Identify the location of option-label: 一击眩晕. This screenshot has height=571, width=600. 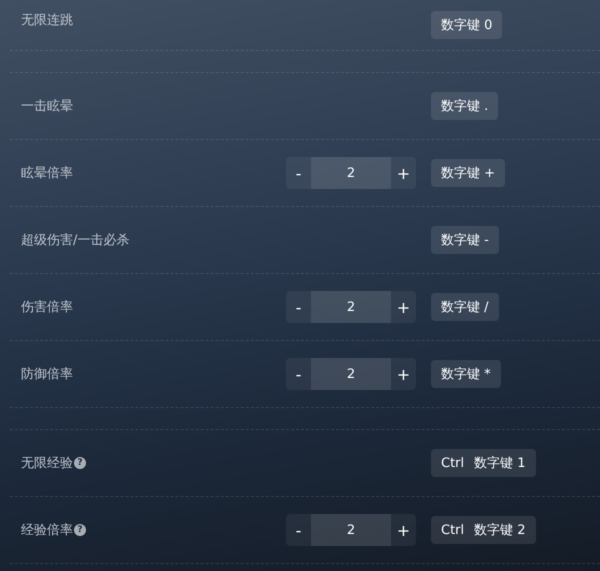
(47, 106).